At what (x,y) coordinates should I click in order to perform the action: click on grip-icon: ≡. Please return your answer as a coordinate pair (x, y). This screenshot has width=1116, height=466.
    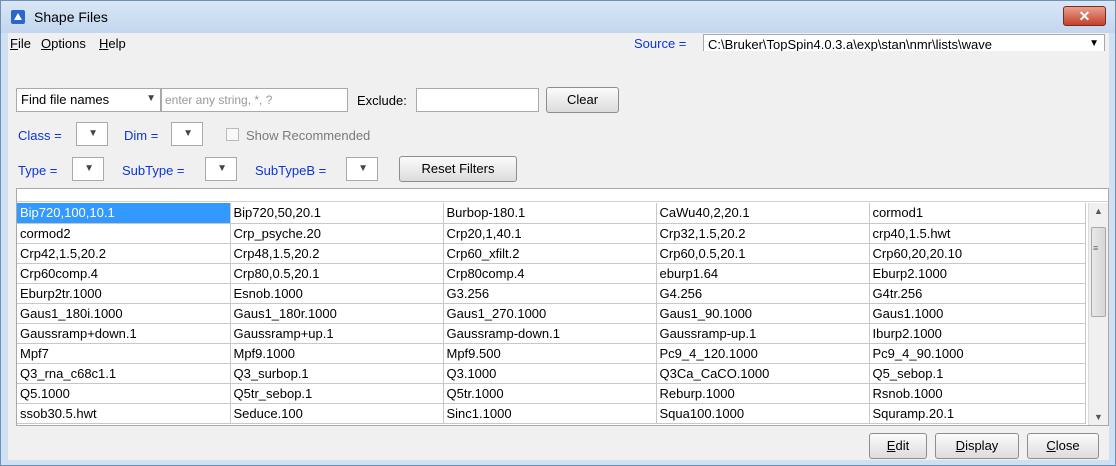
    Looking at the image, I should click on (1096, 248).